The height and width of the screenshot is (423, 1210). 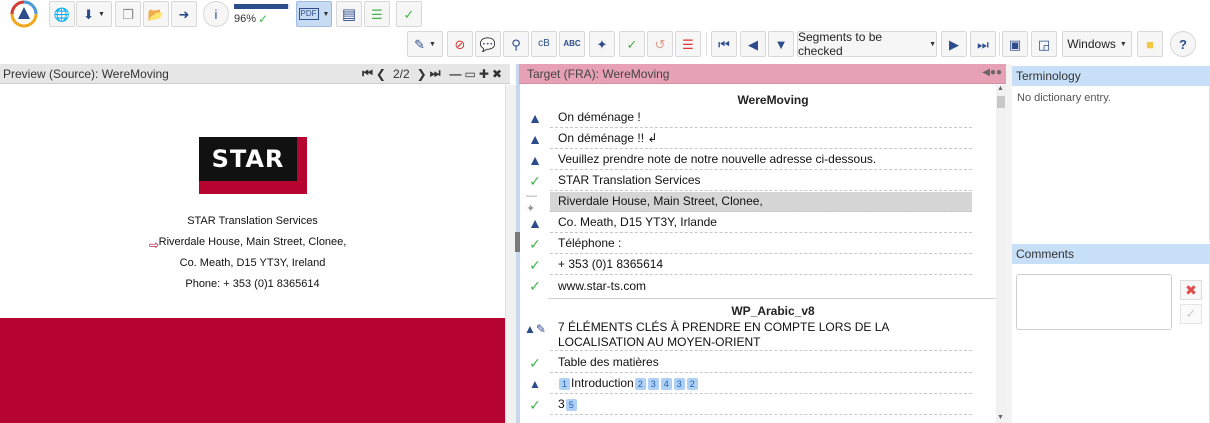 What do you see at coordinates (572, 44) in the screenshot?
I see `spellcheck-icon: ABC` at bounding box center [572, 44].